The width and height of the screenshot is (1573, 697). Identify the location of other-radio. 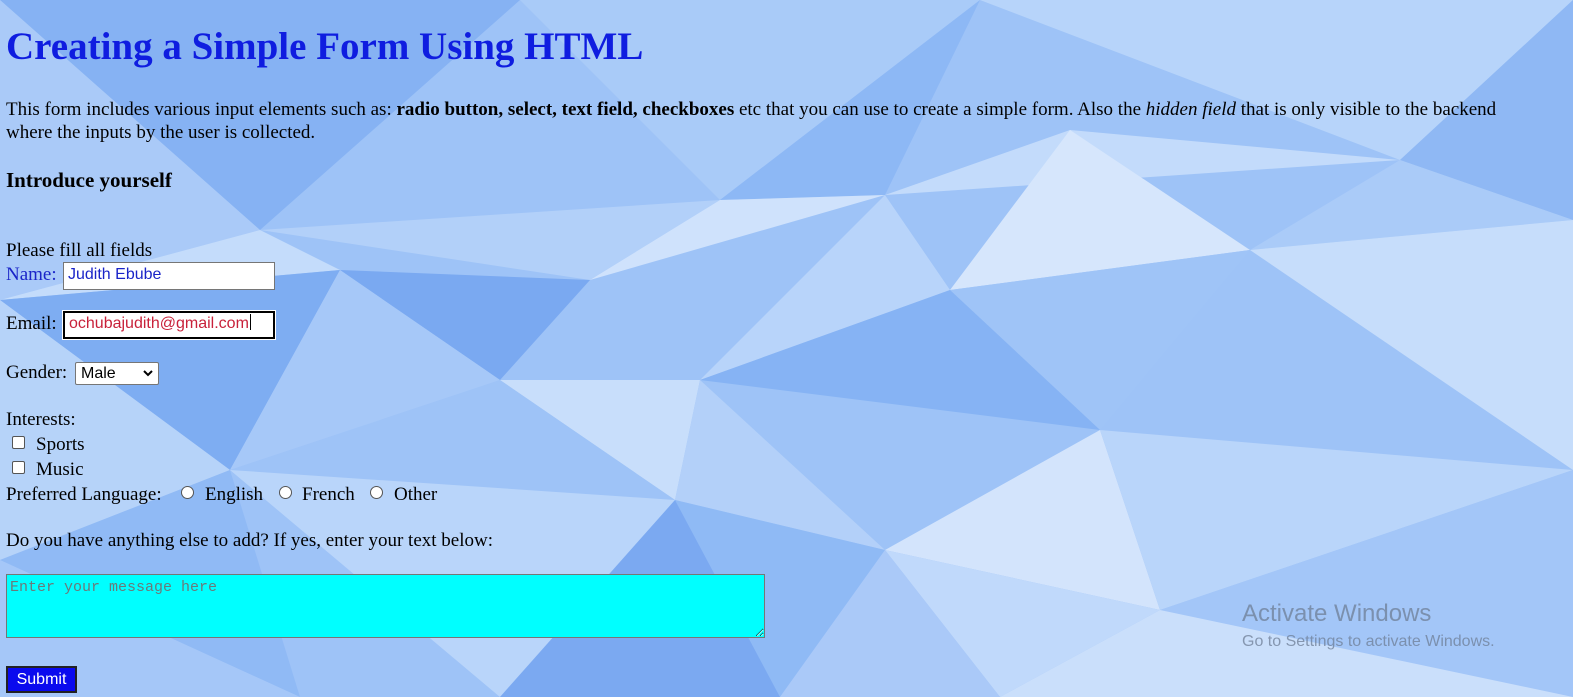
(376, 492).